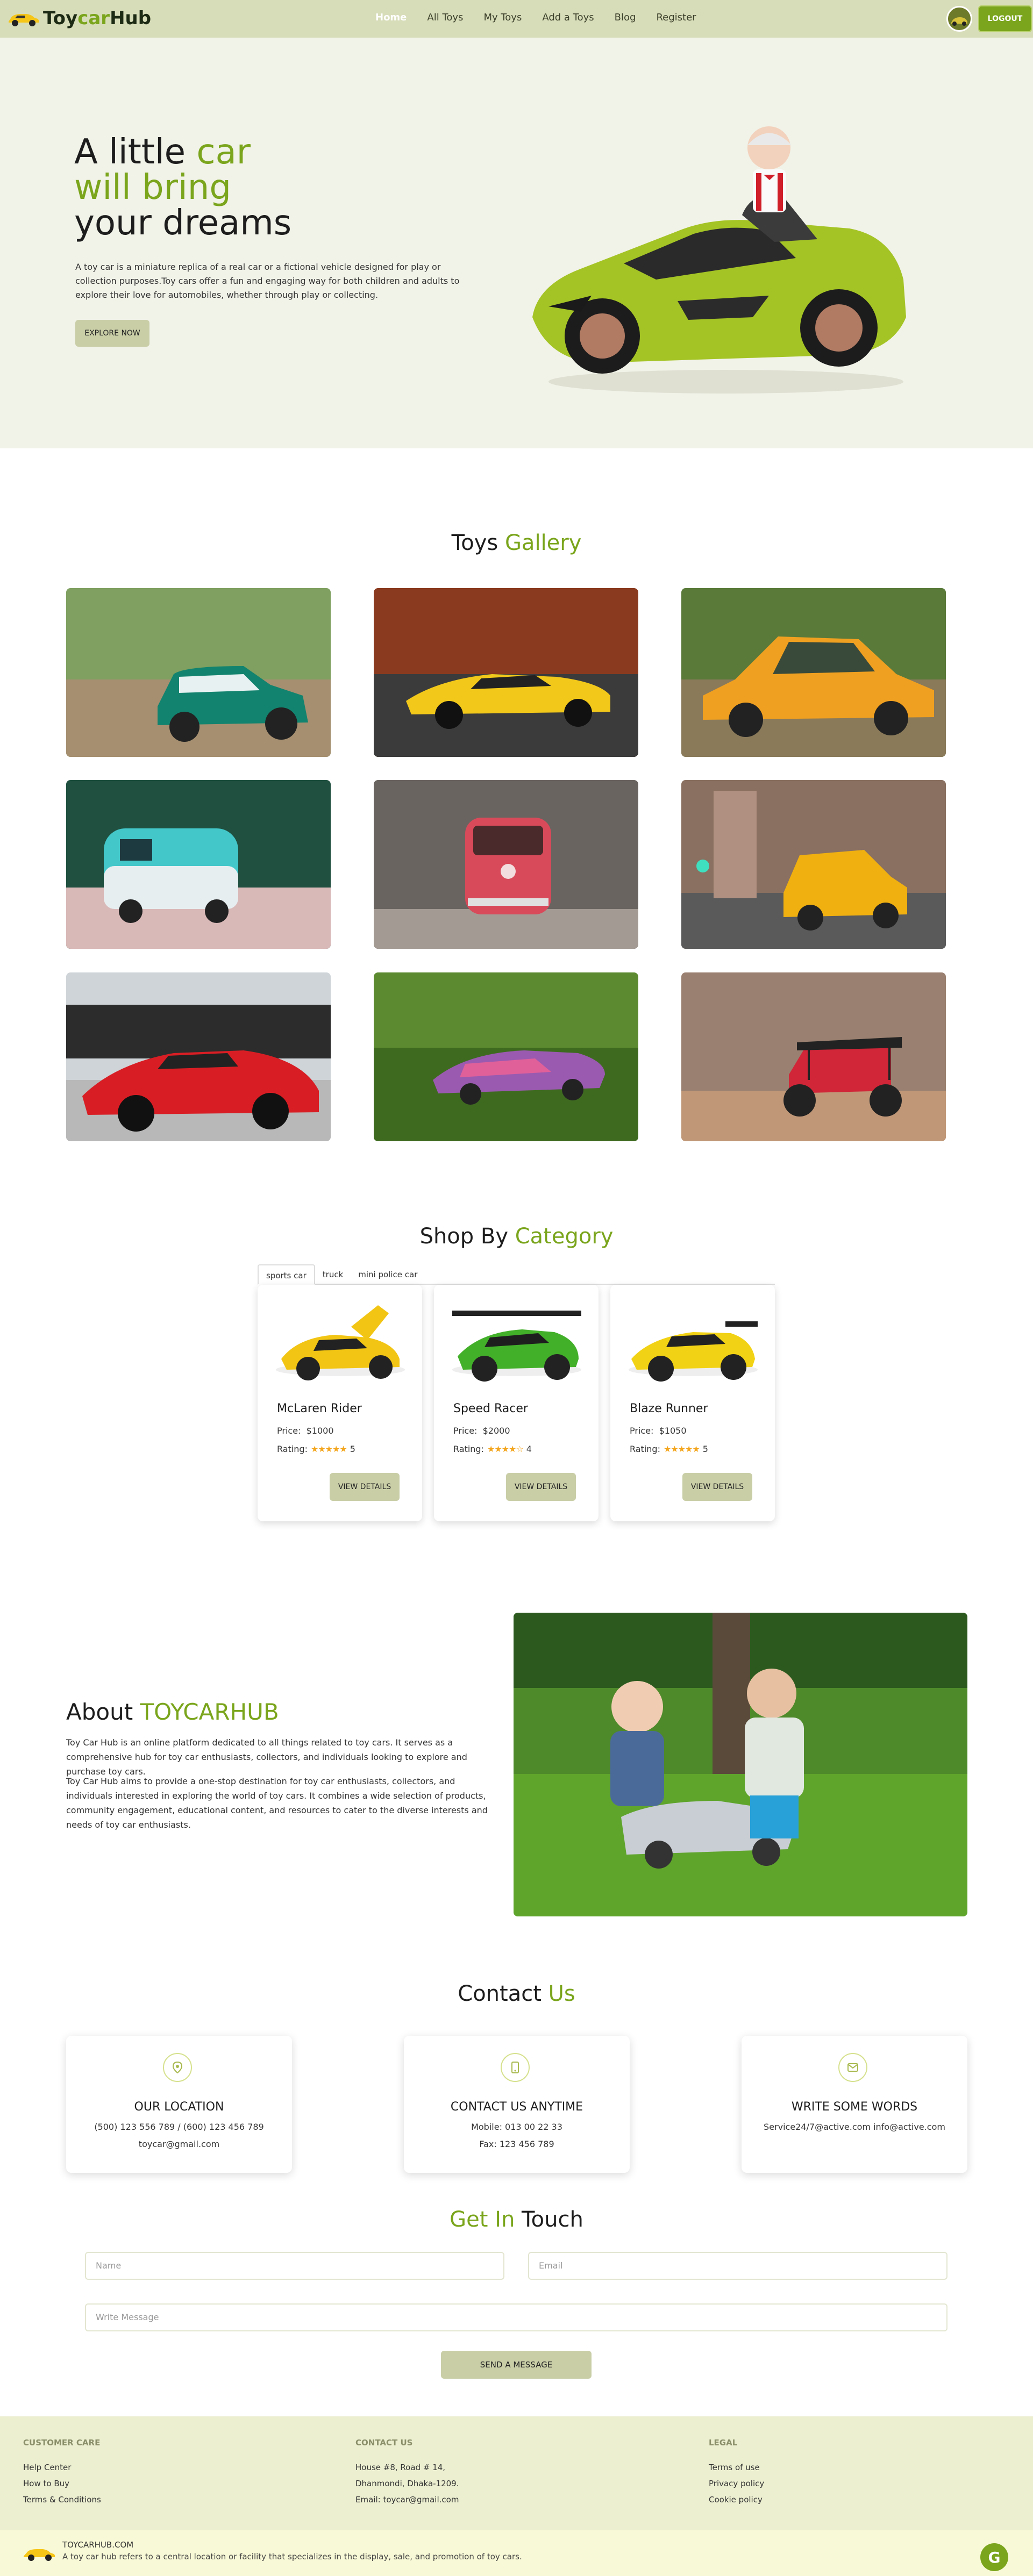 Image resolution: width=1033 pixels, height=2576 pixels. What do you see at coordinates (676, 17) in the screenshot?
I see `nav-link-register: Register` at bounding box center [676, 17].